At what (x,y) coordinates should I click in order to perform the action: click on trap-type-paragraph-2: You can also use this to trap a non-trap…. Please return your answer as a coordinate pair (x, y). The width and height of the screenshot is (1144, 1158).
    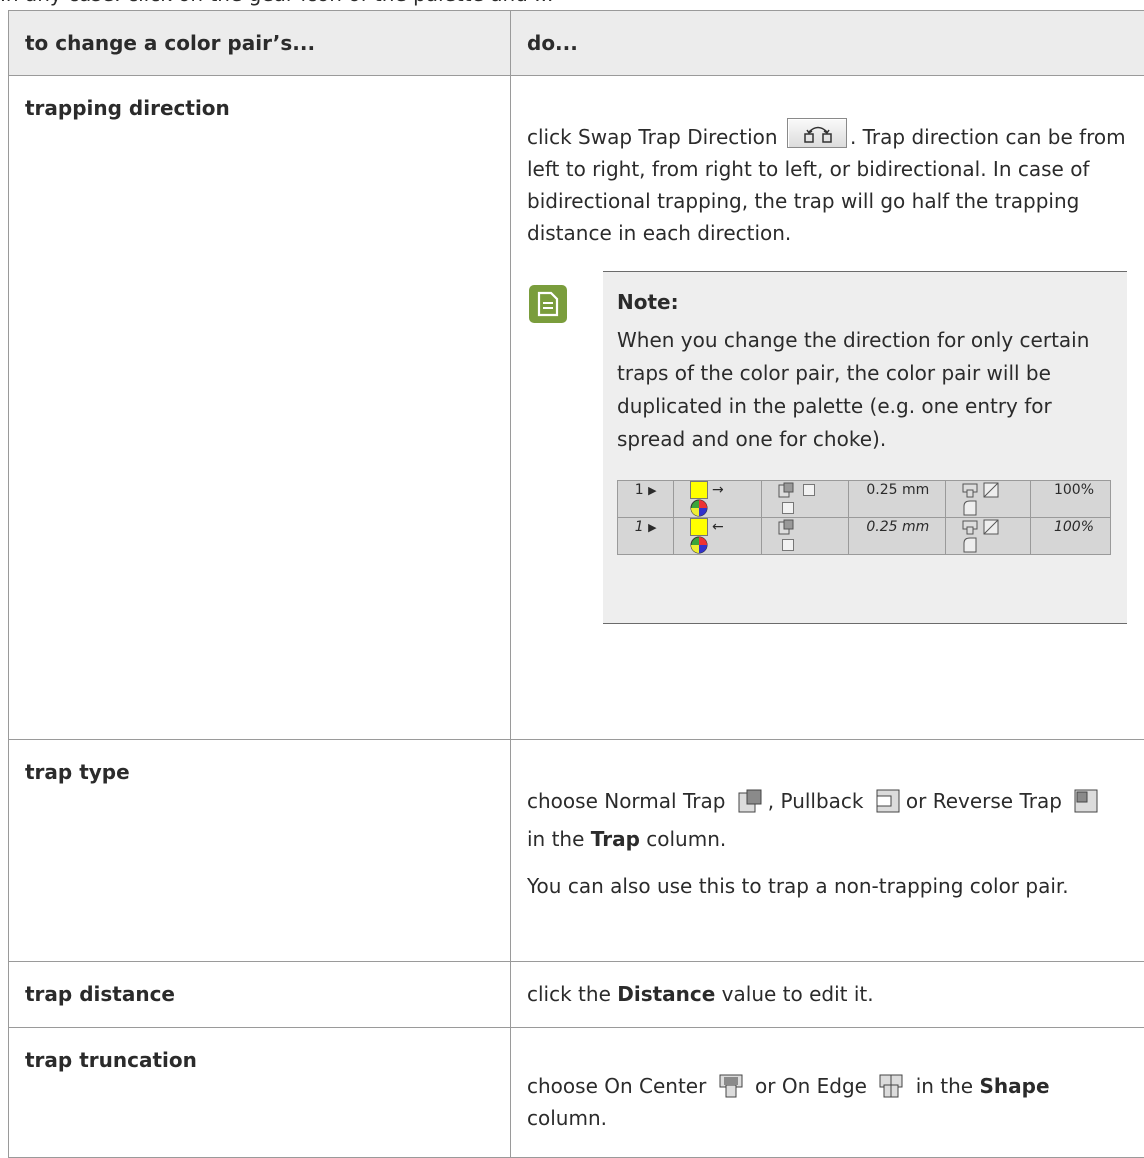
    Looking at the image, I should click on (827, 886).